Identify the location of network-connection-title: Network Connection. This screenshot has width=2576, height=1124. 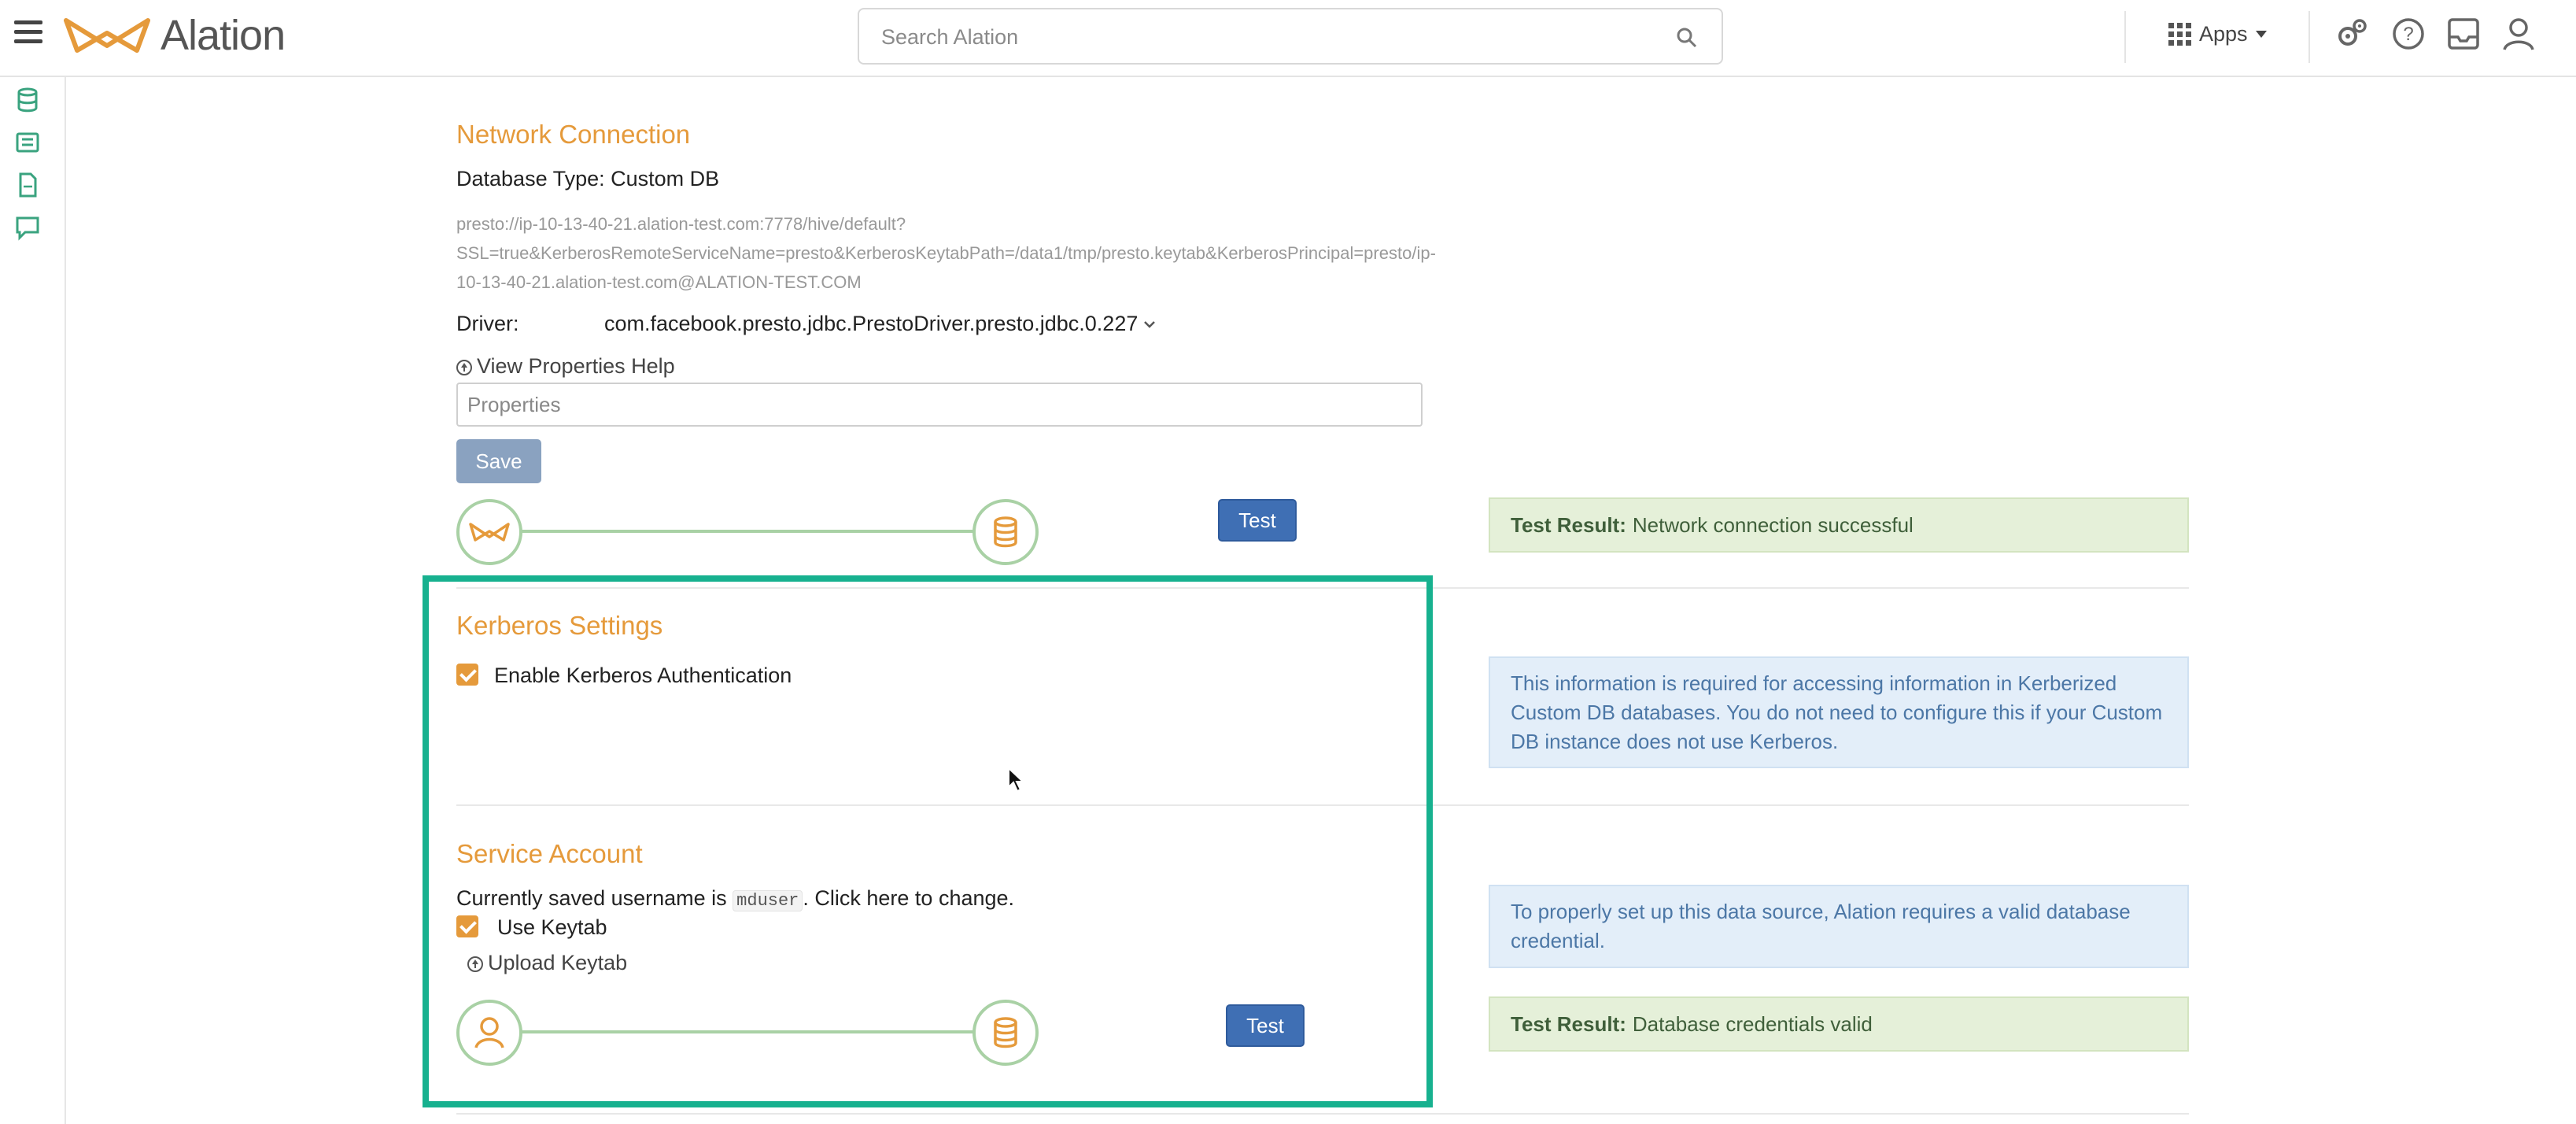
(573, 134).